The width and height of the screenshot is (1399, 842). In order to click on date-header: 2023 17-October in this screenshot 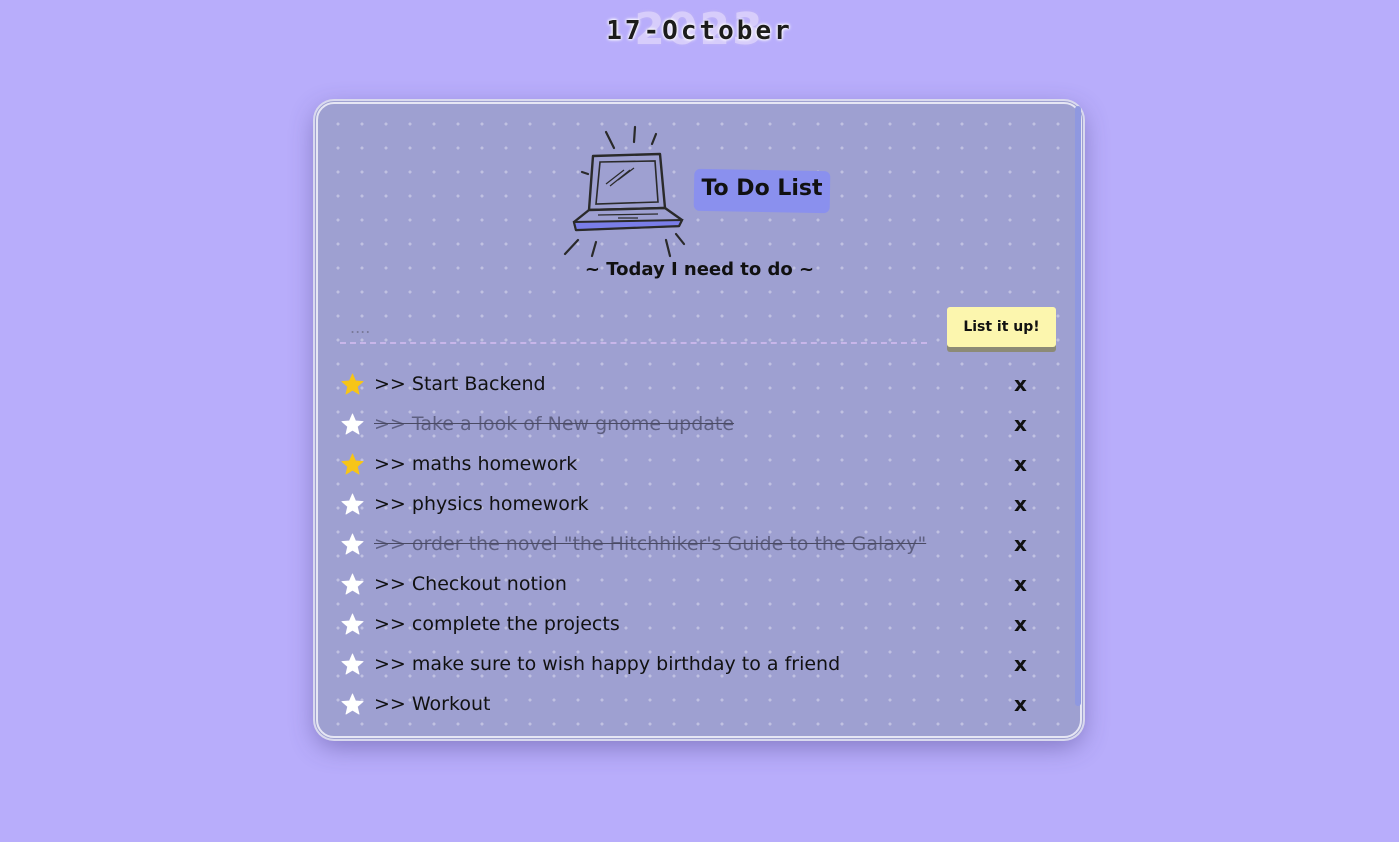, I will do `click(699, 30)`.